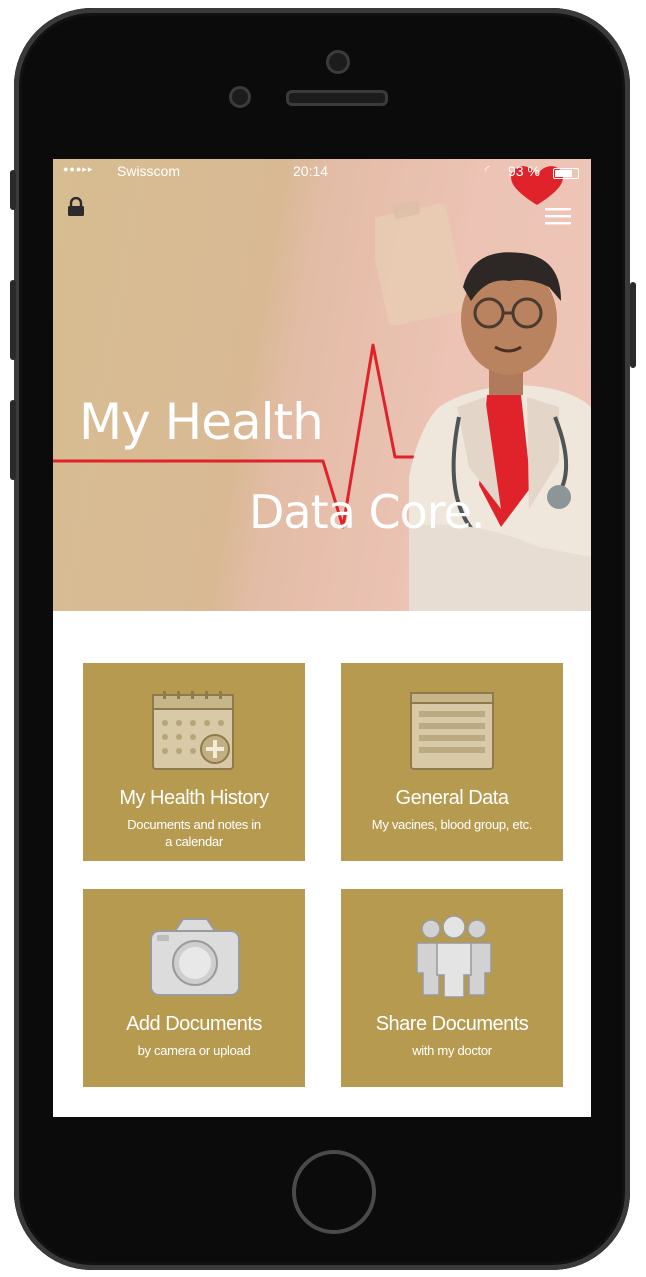 Image resolution: width=646 pixels, height=1277 pixels. What do you see at coordinates (500, 431) in the screenshot?
I see `doctor-illustration` at bounding box center [500, 431].